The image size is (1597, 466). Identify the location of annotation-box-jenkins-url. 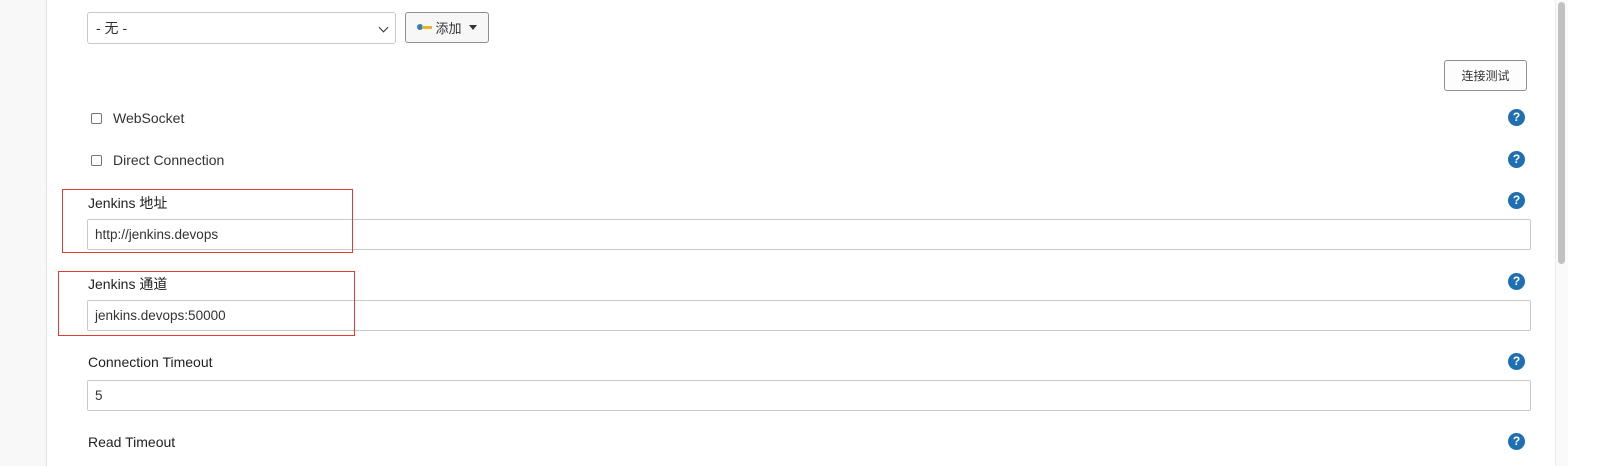
(207, 221).